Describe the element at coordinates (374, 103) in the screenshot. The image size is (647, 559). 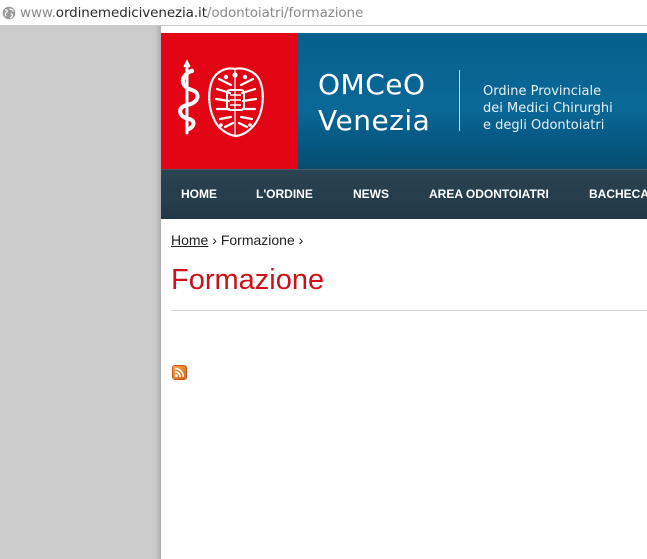
I see `site-name: OMCeO Venezia` at that location.